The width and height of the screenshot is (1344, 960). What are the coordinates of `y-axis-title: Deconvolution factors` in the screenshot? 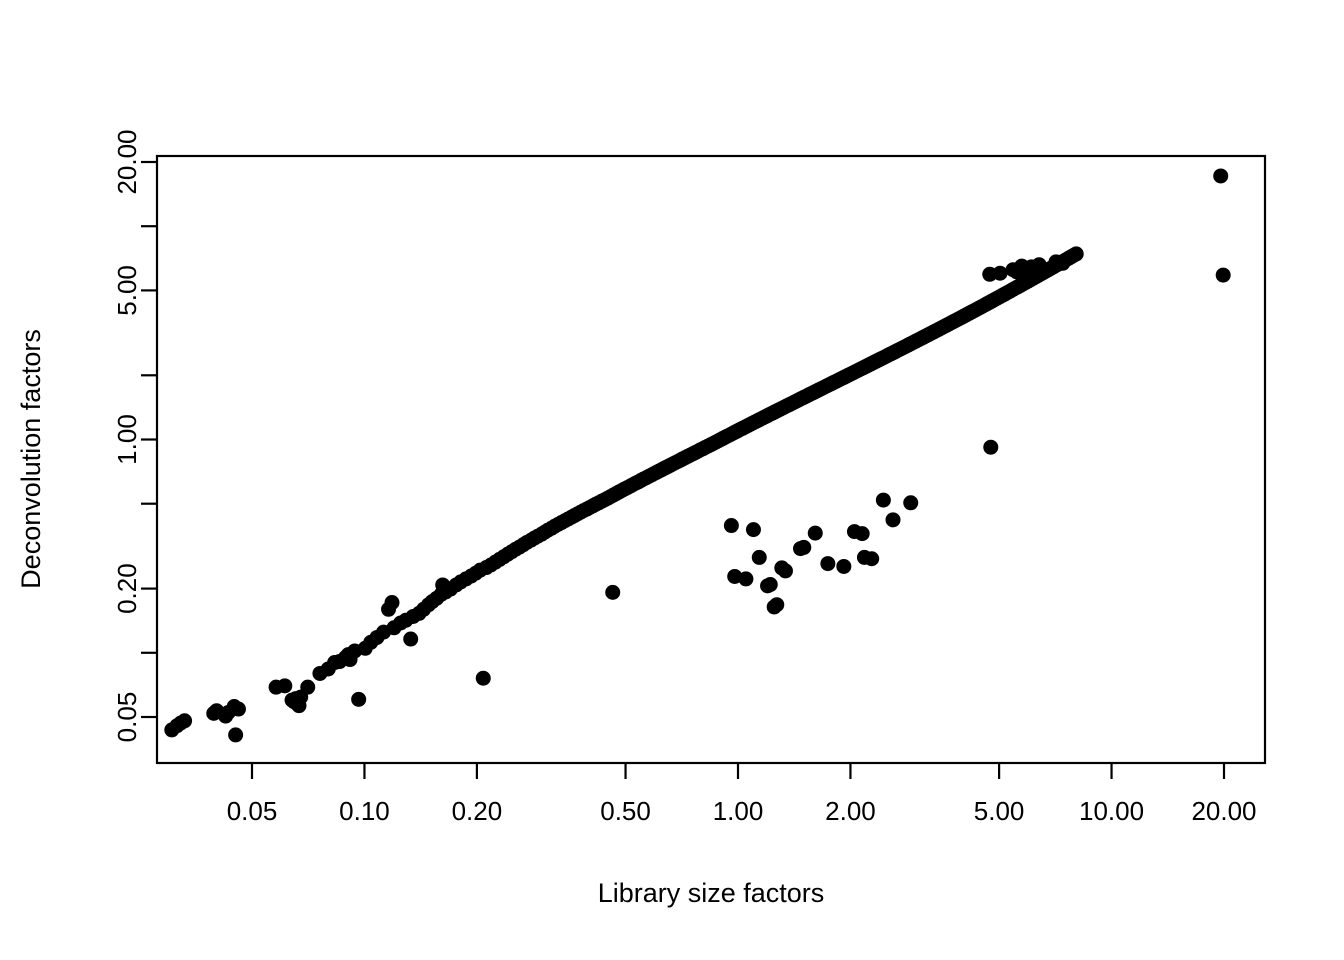 It's located at (31, 459).